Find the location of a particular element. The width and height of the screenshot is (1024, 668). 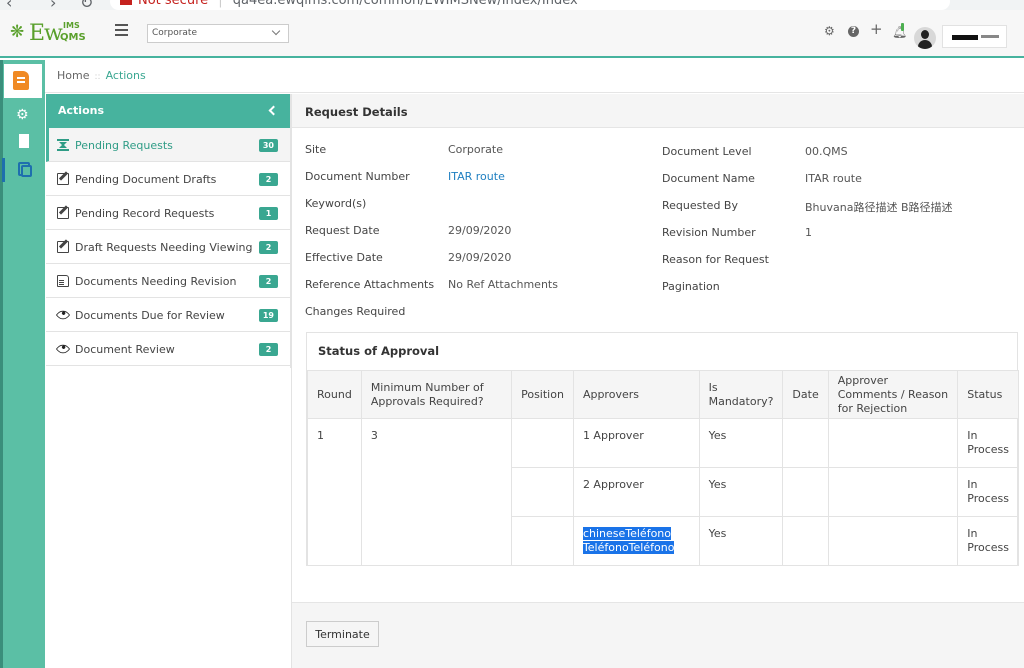

col-min-approvals: Minimum Number of Approvals Required? is located at coordinates (436, 394).